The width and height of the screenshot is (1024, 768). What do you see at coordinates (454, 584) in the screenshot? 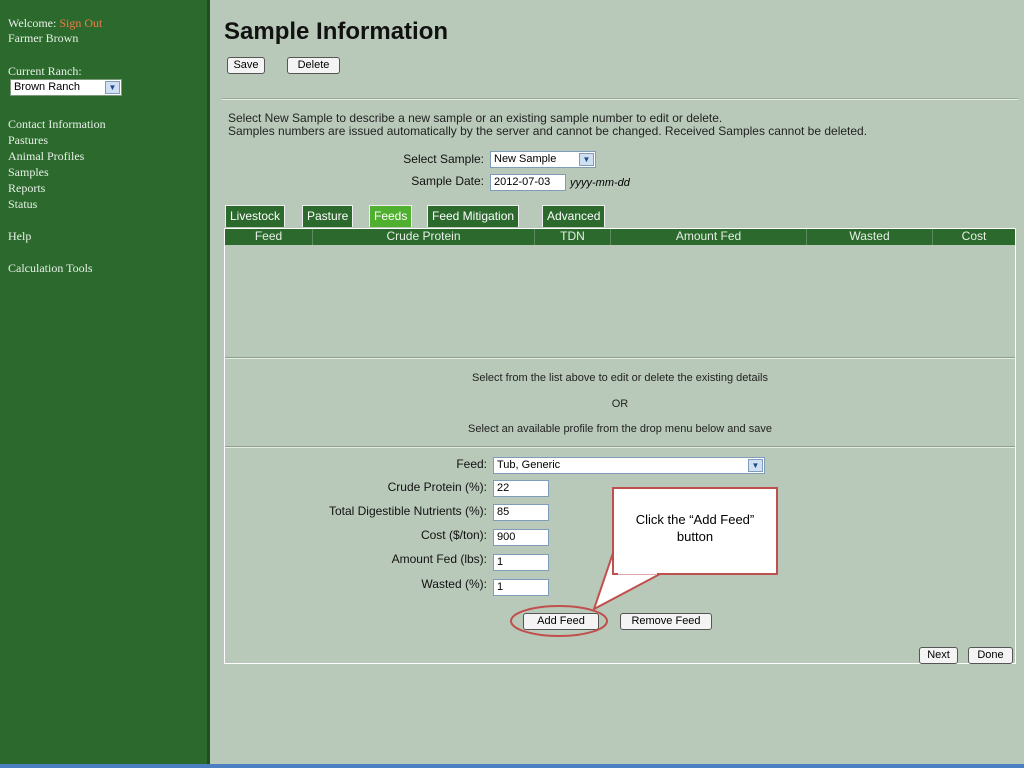
I see `wasted-label: Wasted (%):` at bounding box center [454, 584].